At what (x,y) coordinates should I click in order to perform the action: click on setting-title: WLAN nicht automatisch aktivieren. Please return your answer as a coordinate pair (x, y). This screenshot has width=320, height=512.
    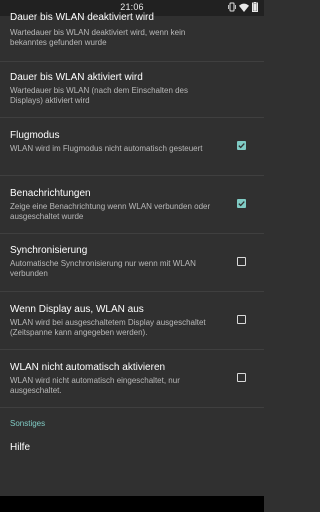
    Looking at the image, I should click on (88, 367).